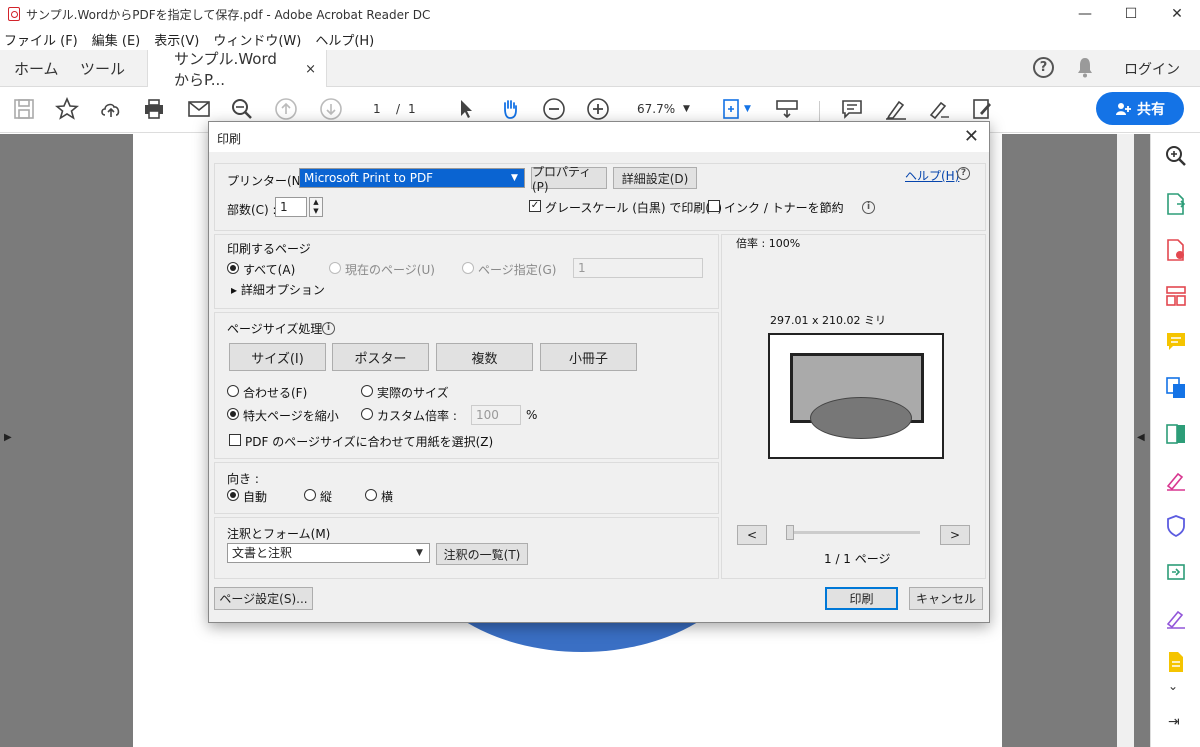 This screenshot has width=1200, height=747. What do you see at coordinates (963, 173) in the screenshot?
I see `help-info-icon: ?` at bounding box center [963, 173].